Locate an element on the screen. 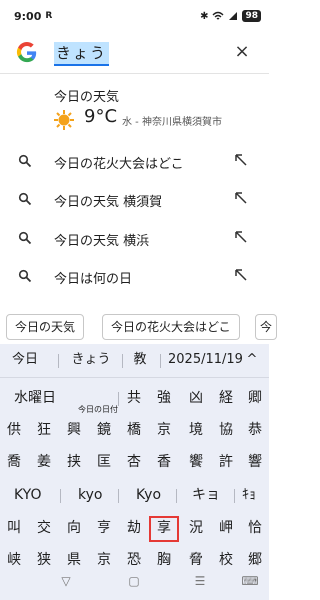  suggestion-text: 今日の天気 横浜 is located at coordinates (102, 241).